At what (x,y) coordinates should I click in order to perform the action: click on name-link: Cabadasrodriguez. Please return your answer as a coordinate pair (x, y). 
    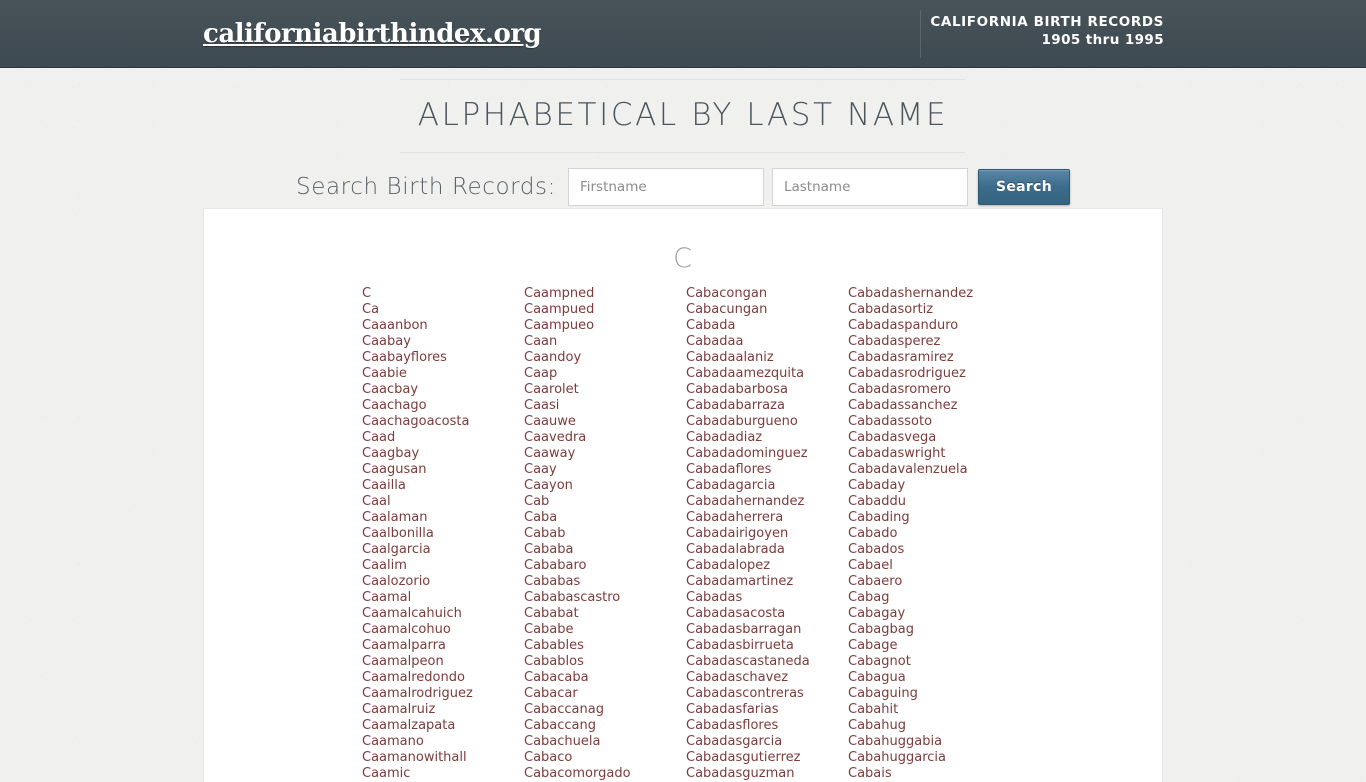
    Looking at the image, I should click on (929, 374).